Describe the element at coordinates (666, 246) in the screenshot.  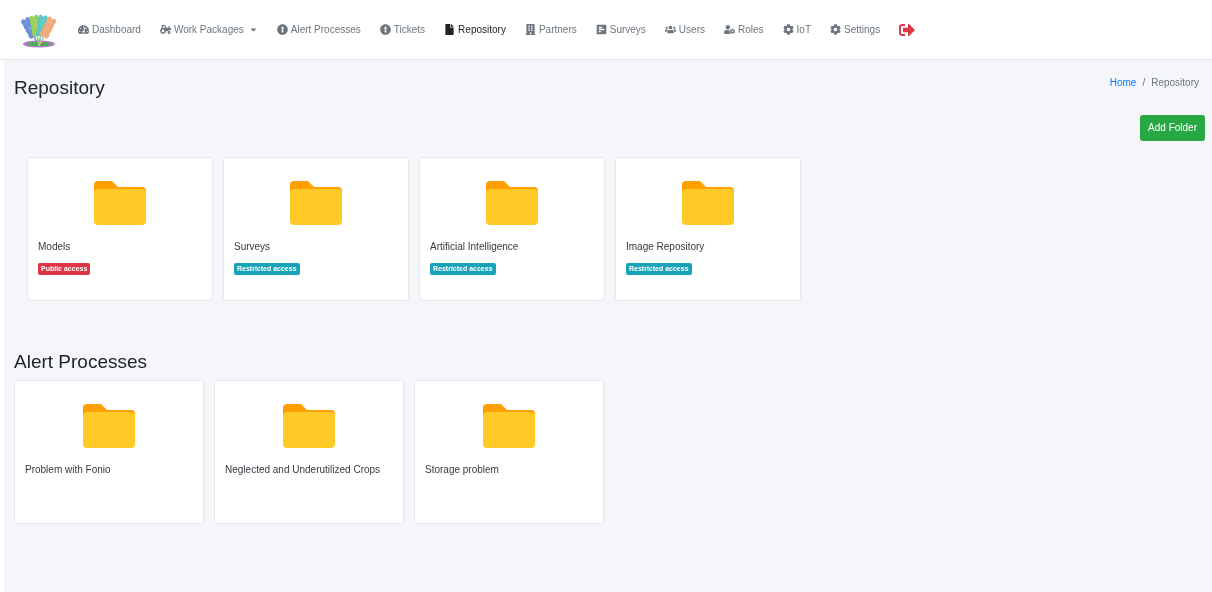
I see `folder-name: Image Repository` at that location.